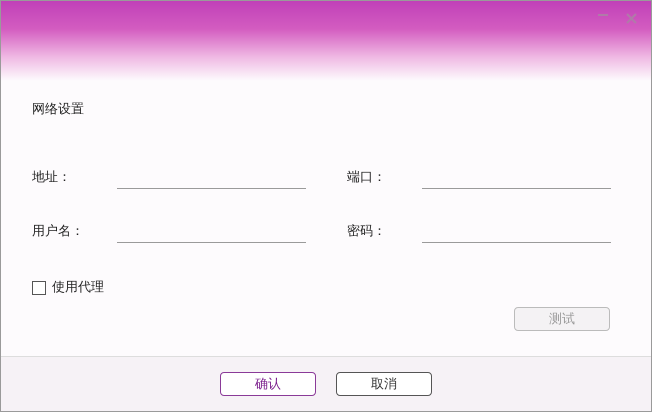  I want to click on field-label: 地址：, so click(52, 178).